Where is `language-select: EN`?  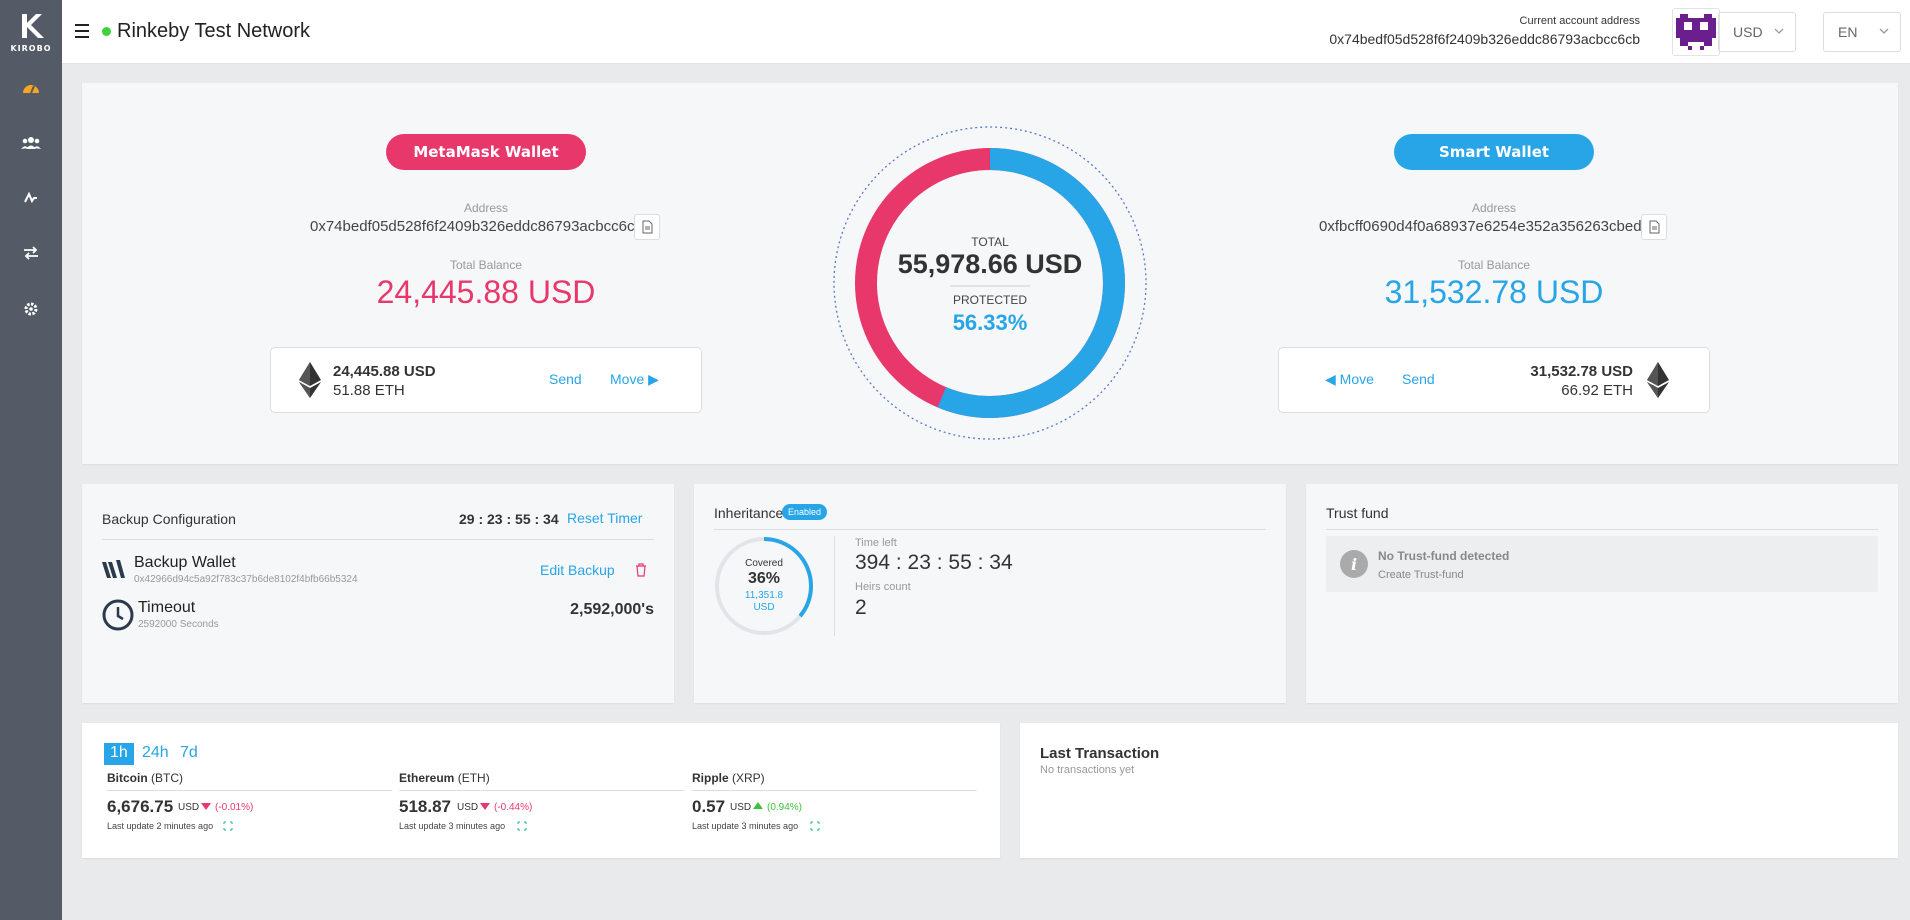 language-select: EN is located at coordinates (1862, 32).